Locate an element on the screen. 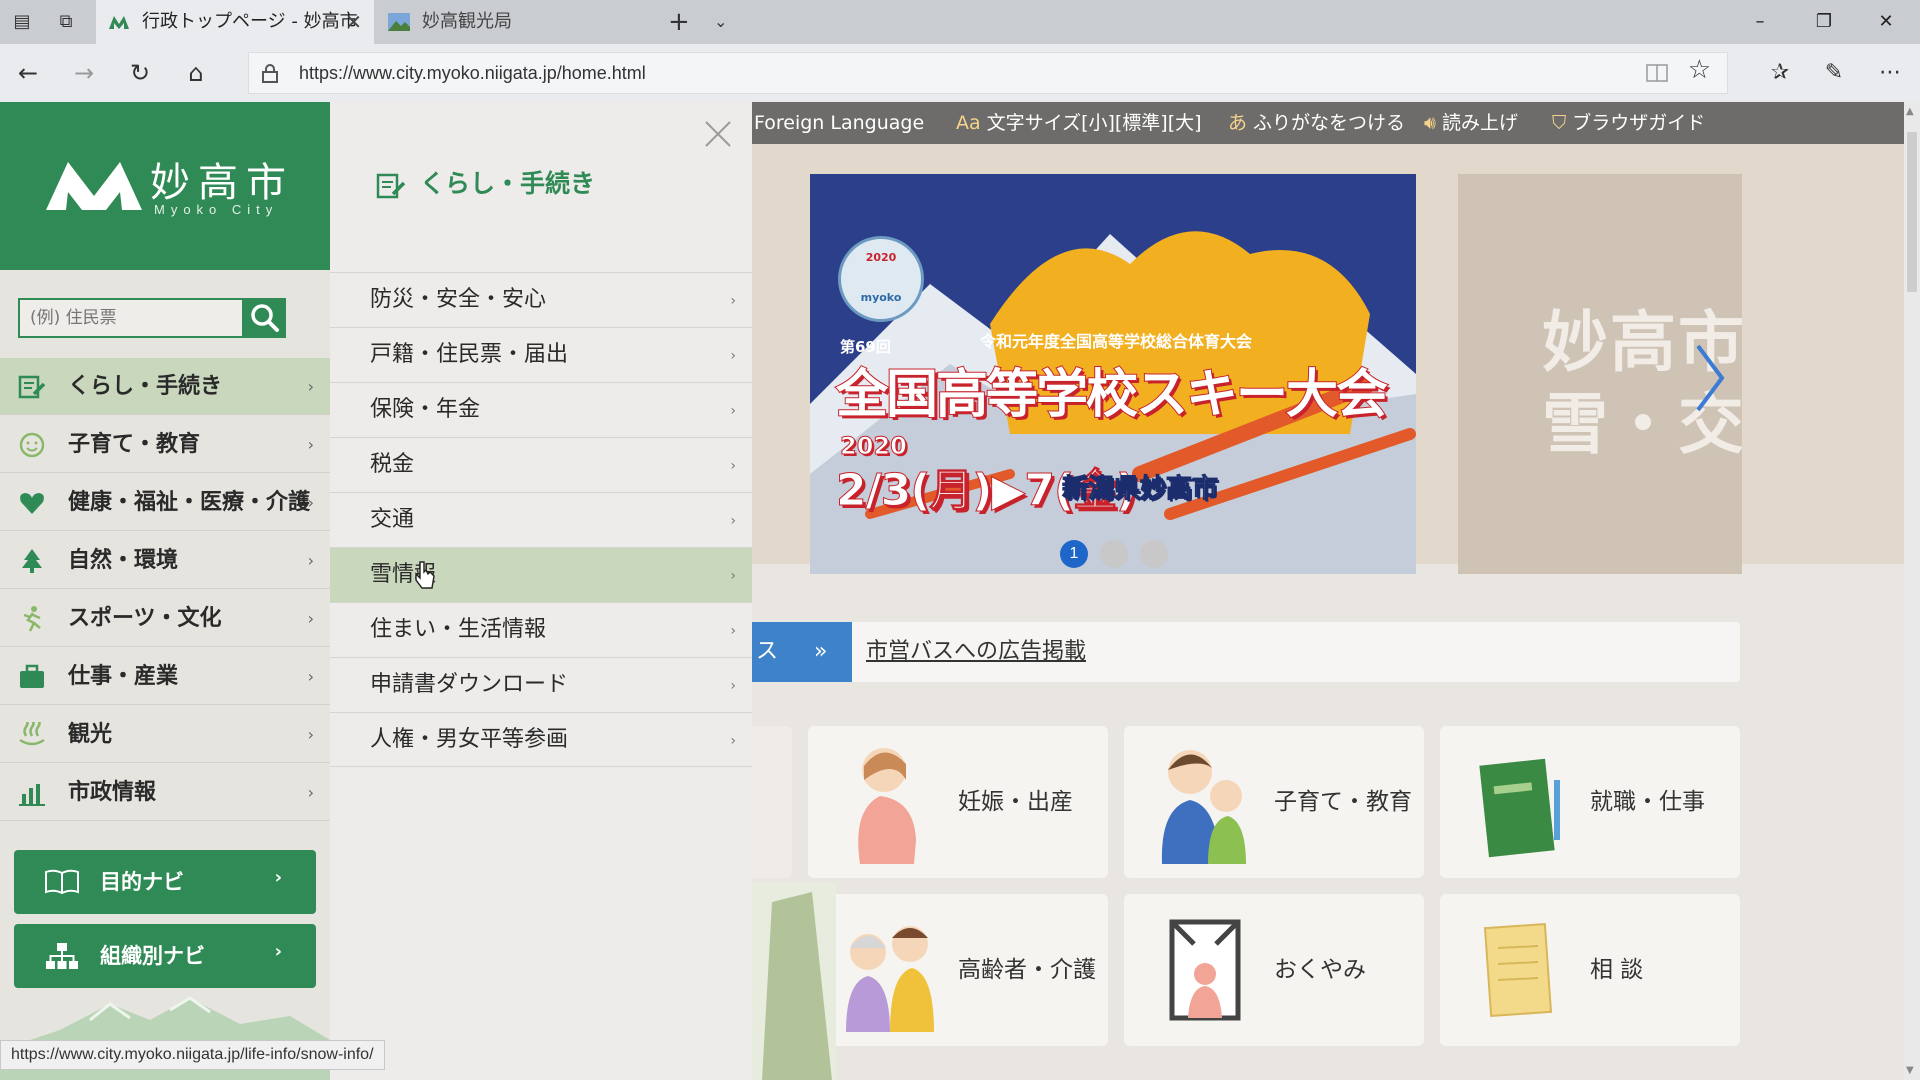 Image resolution: width=1920 pixels, height=1080 pixels. menu-item-disaster-safety: 防災・安全・安心 › is located at coordinates (541, 299).